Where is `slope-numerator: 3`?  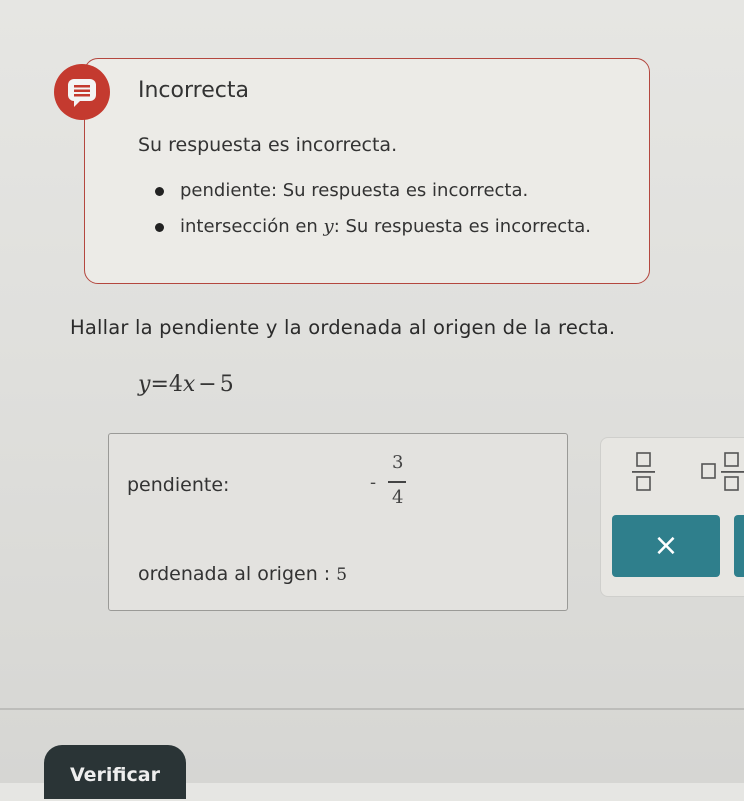 slope-numerator: 3 is located at coordinates (397, 462).